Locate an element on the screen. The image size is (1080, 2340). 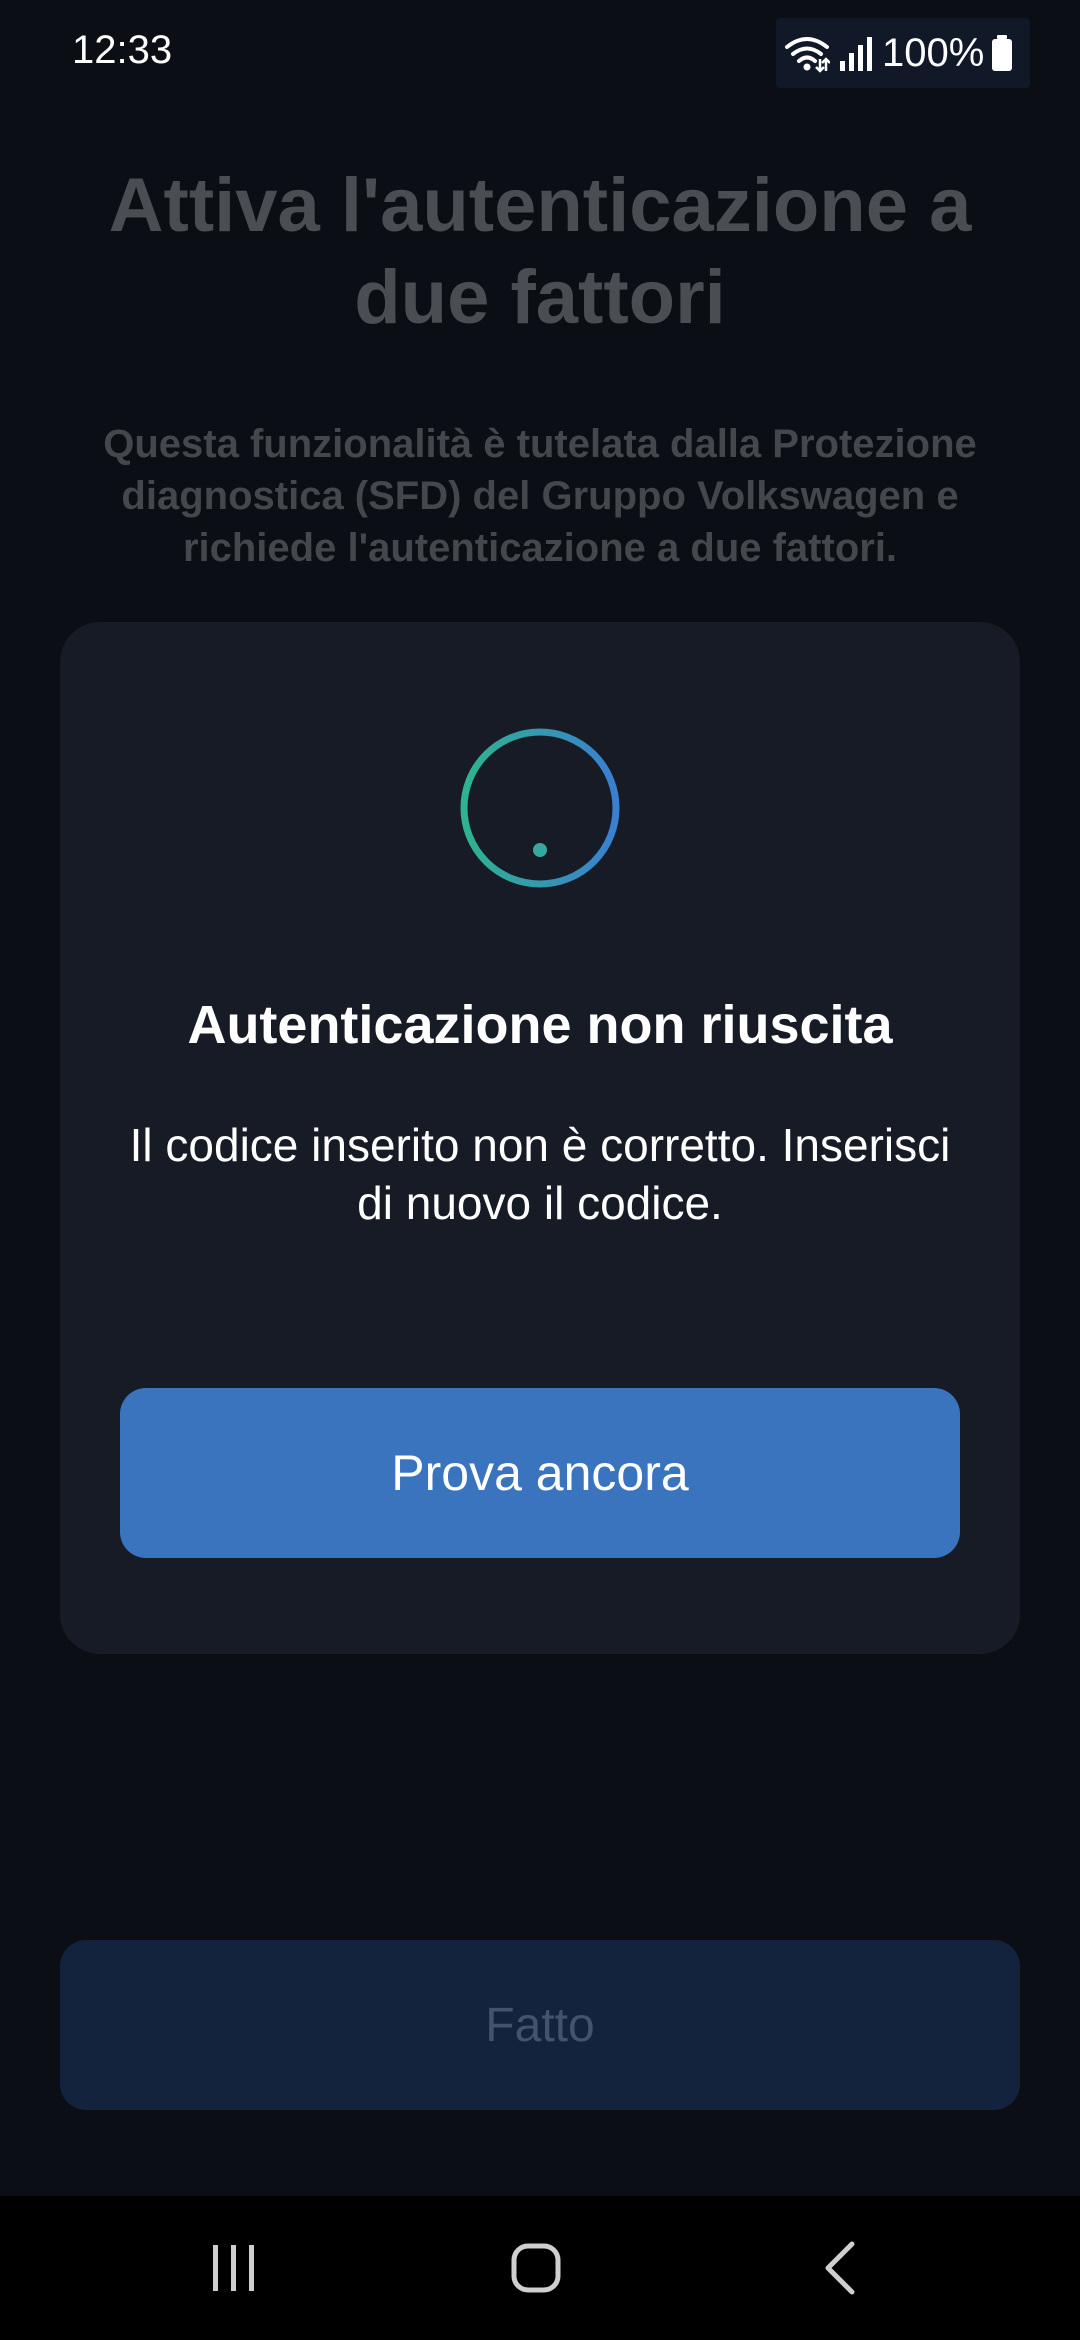
battery-percentage: 100% is located at coordinates (933, 52).